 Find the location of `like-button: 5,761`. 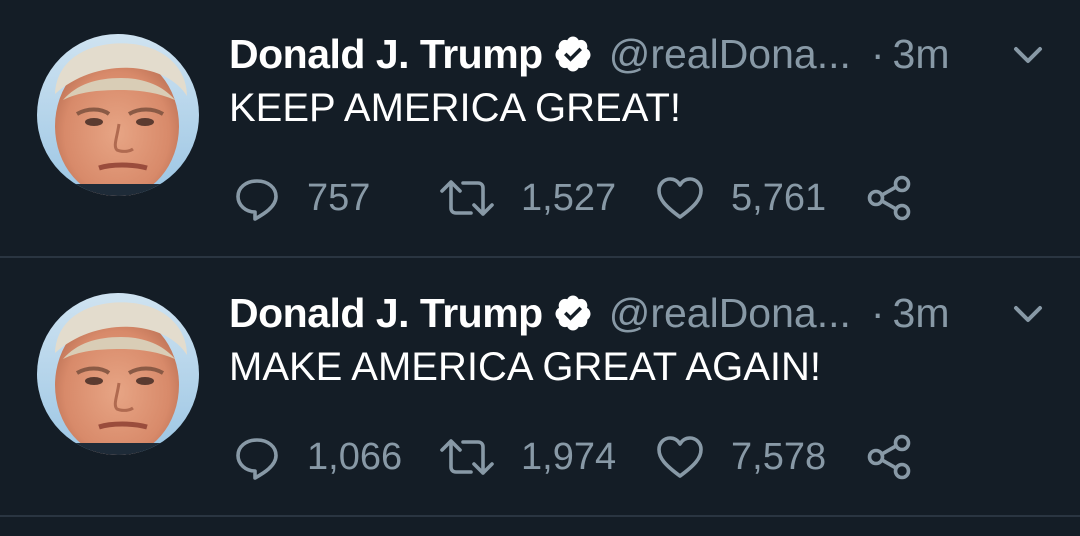

like-button: 5,761 is located at coordinates (740, 198).